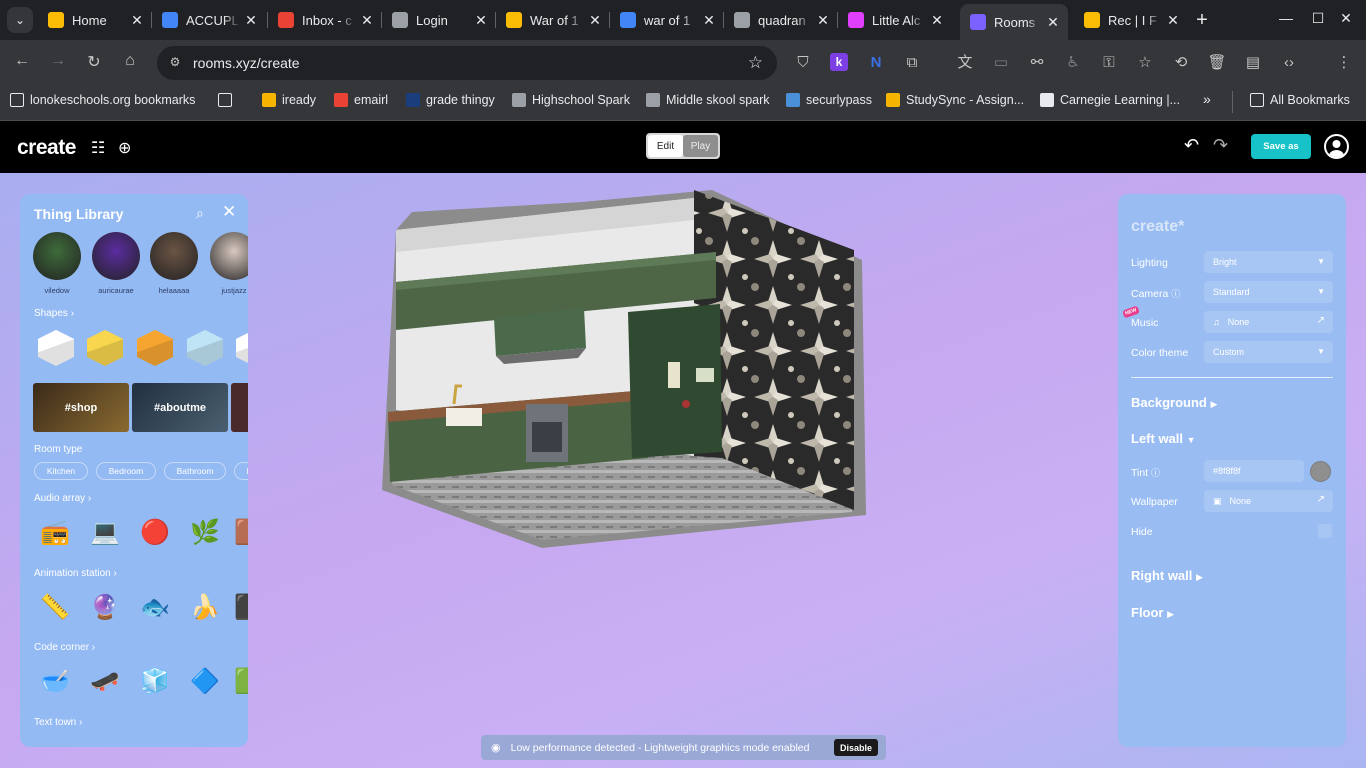  What do you see at coordinates (667, 20) in the screenshot?
I see `tab-6: war of 1 ✕` at bounding box center [667, 20].